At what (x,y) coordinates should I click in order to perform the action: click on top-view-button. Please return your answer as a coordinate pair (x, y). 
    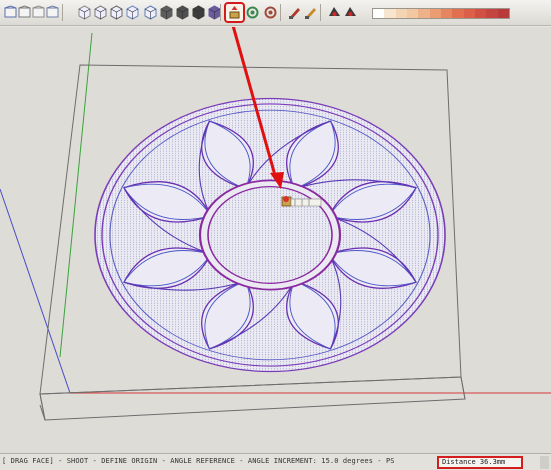
    Looking at the image, I should click on (84, 12).